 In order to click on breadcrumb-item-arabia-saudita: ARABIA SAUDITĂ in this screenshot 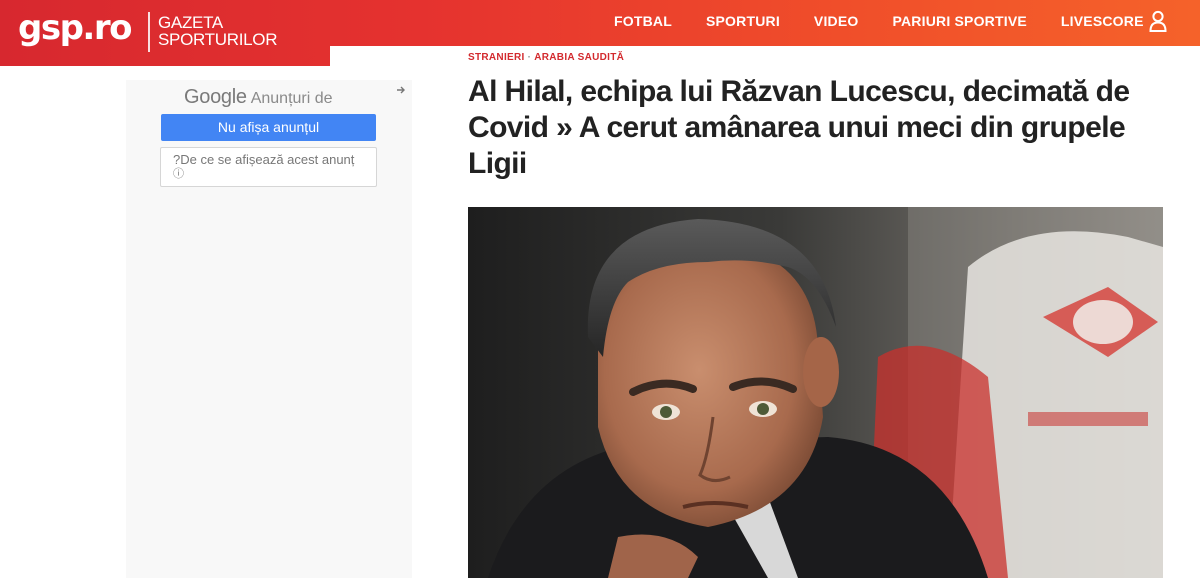, I will do `click(579, 57)`.